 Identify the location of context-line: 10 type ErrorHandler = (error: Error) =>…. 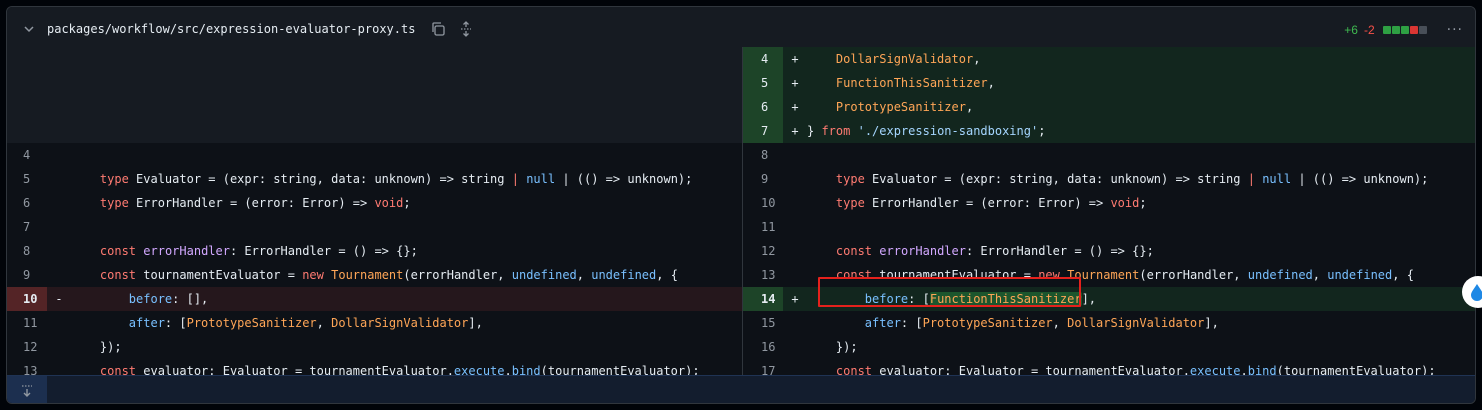
(1109, 203).